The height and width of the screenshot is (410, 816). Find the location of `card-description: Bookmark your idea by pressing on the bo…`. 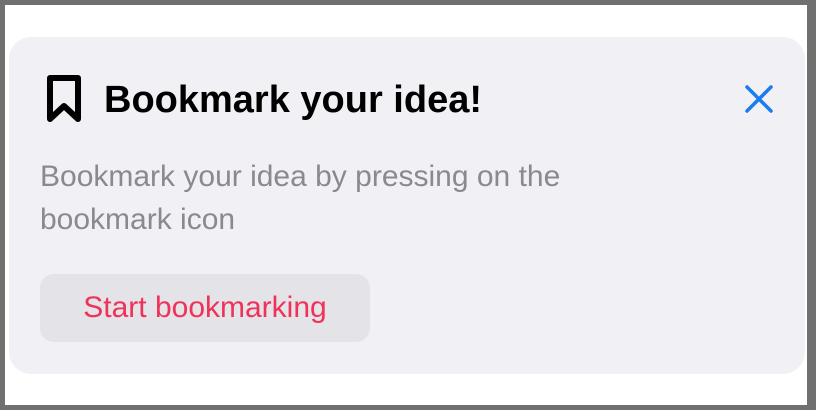

card-description: Bookmark your idea by pressing on the bo… is located at coordinates (300, 198).